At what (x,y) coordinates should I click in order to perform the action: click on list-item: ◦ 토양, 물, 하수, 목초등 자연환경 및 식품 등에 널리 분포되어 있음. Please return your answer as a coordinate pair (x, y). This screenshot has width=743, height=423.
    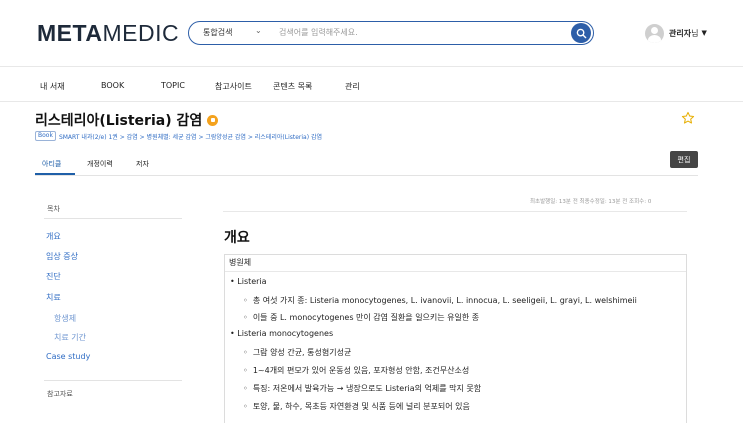
    Looking at the image, I should click on (356, 406).